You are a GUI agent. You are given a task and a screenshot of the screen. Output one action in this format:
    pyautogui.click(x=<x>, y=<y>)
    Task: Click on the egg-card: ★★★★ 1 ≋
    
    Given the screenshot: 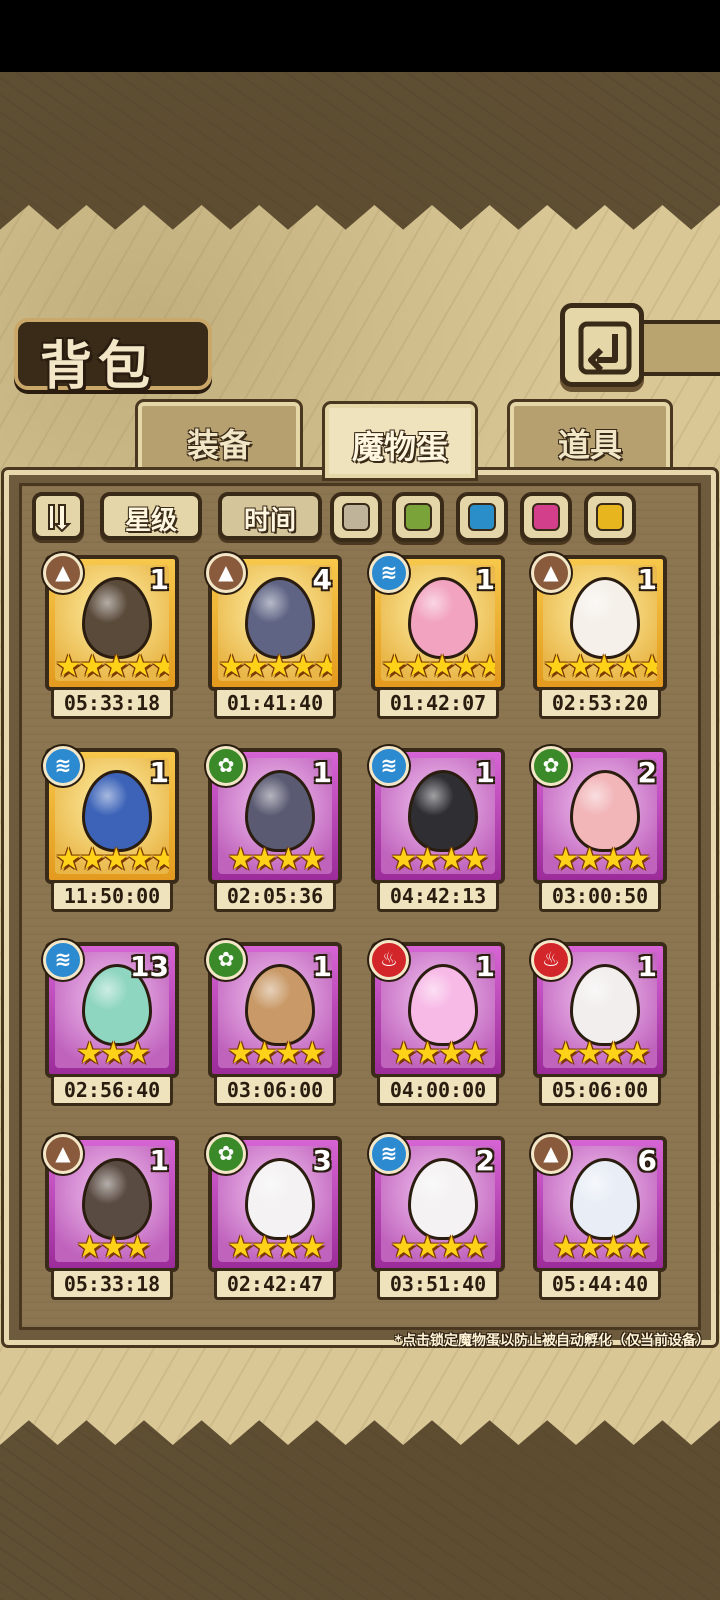 What is the action you would take?
    pyautogui.click(x=437, y=815)
    